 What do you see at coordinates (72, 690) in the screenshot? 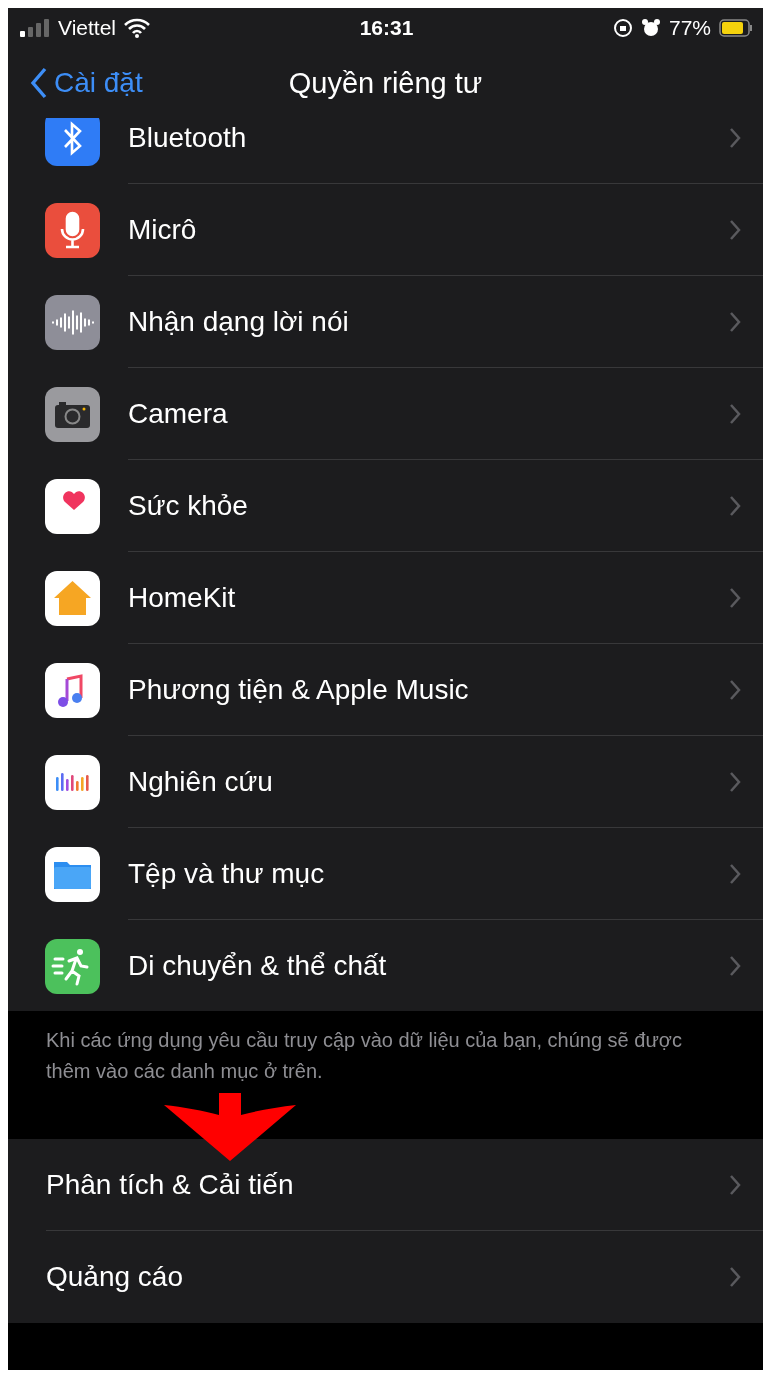
I see `music-note-icon` at bounding box center [72, 690].